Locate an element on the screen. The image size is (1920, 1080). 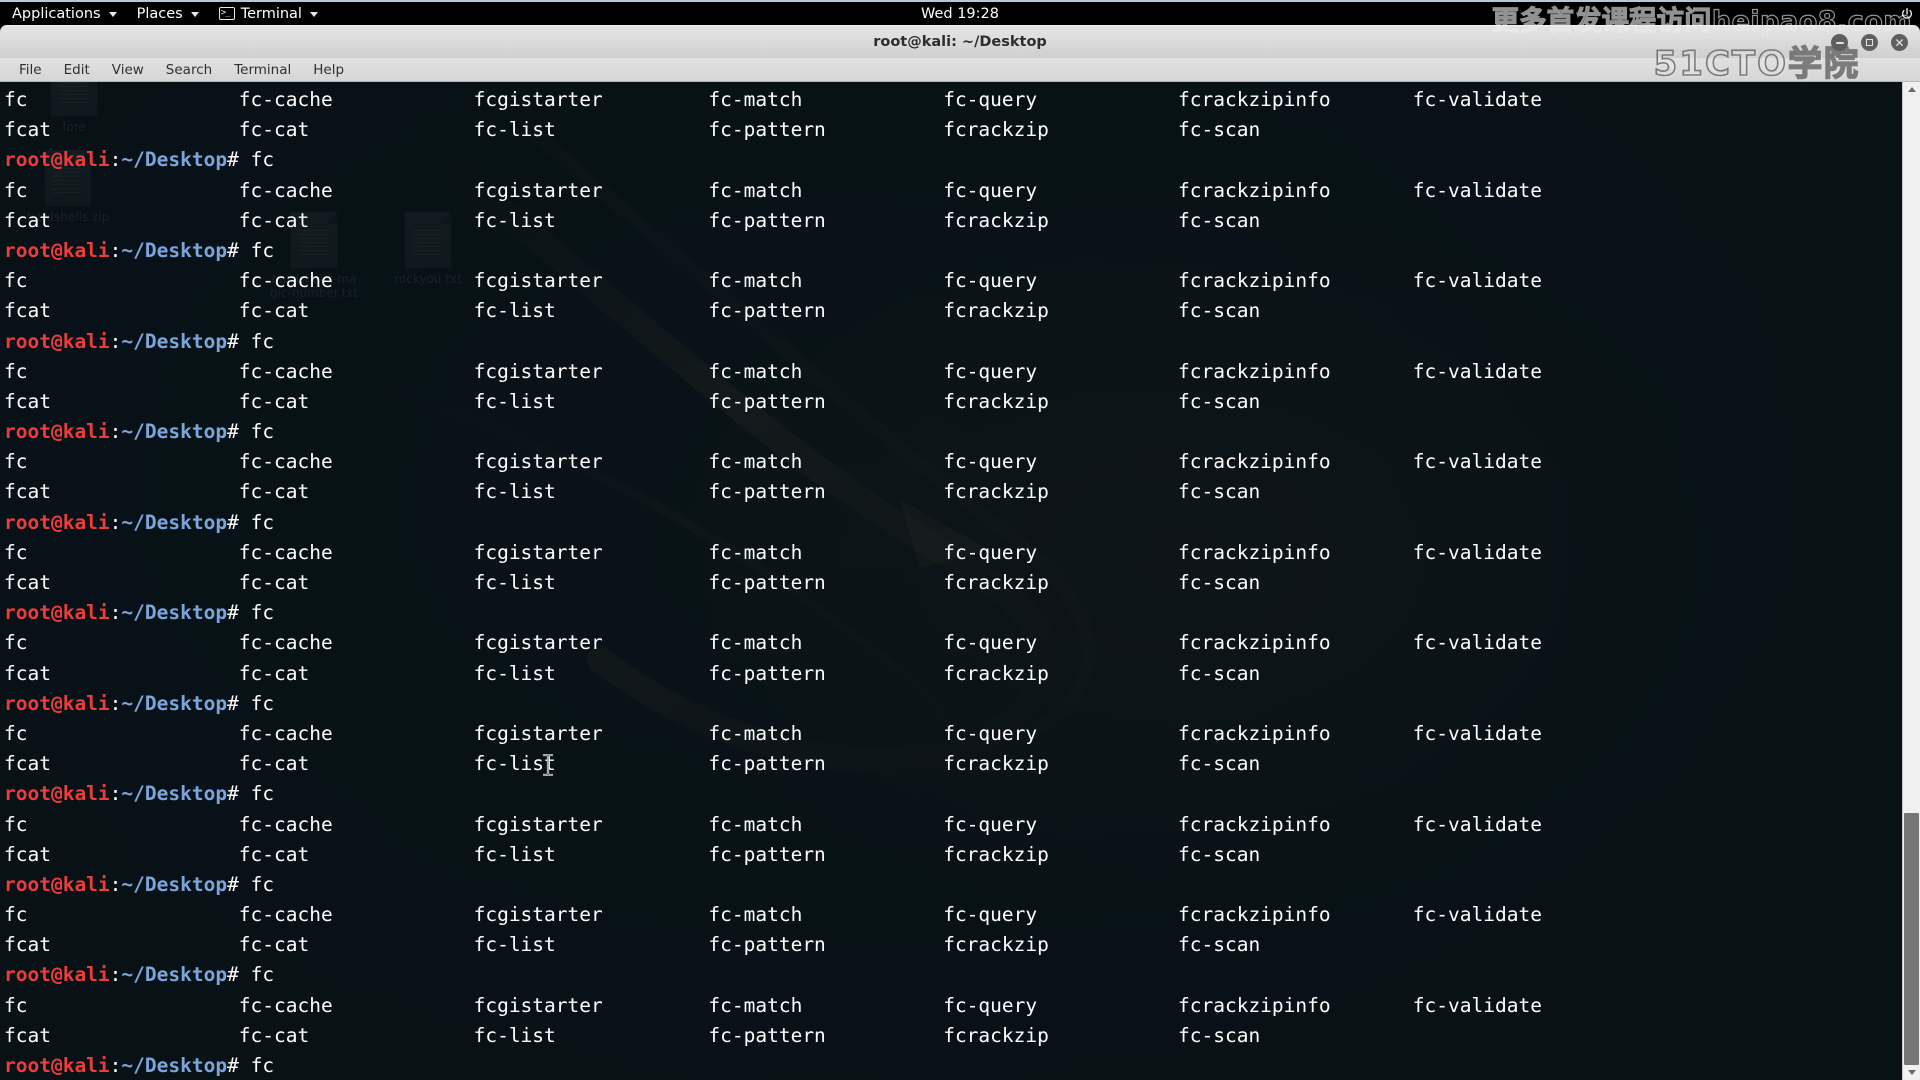
power-icon is located at coordinates (1907, 14).